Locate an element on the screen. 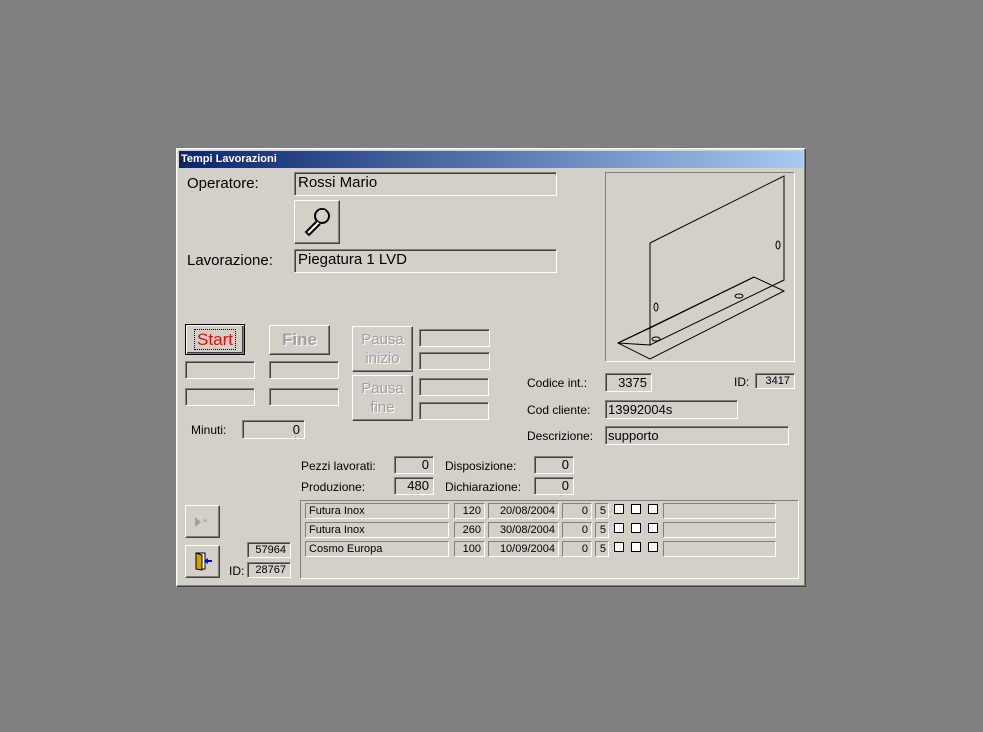 Image resolution: width=983 pixels, height=732 pixels. descrizione-field: supporto is located at coordinates (697, 435).